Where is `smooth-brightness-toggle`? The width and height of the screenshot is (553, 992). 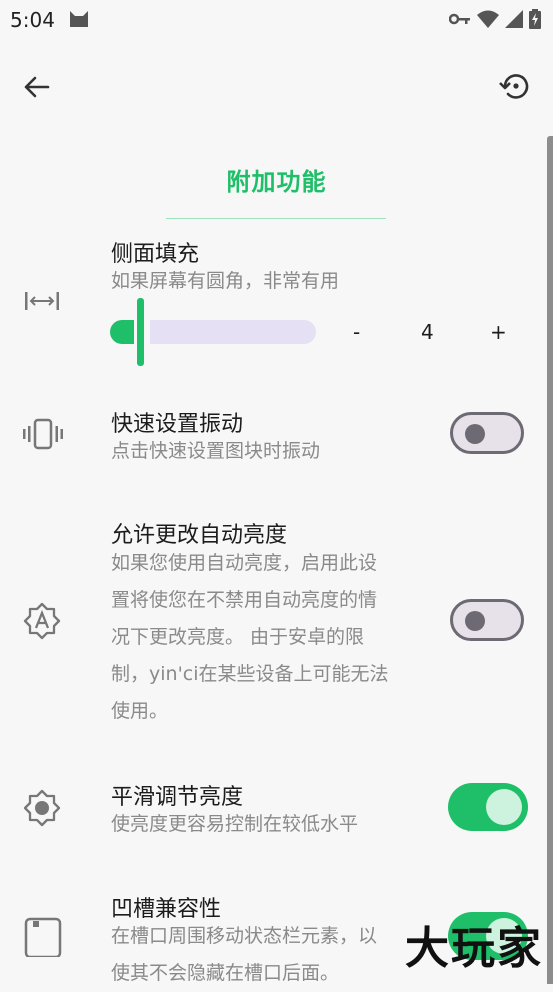
smooth-brightness-toggle is located at coordinates (488, 807).